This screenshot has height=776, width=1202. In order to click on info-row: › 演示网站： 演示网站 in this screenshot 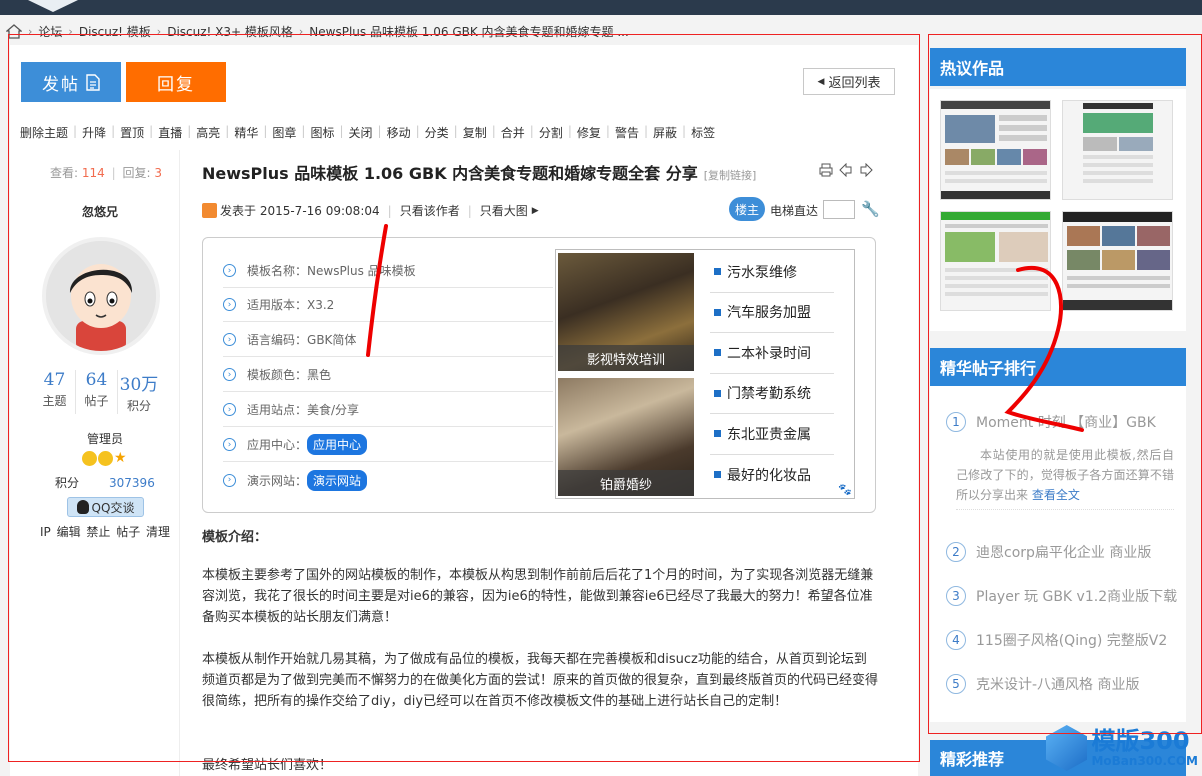, I will do `click(388, 480)`.